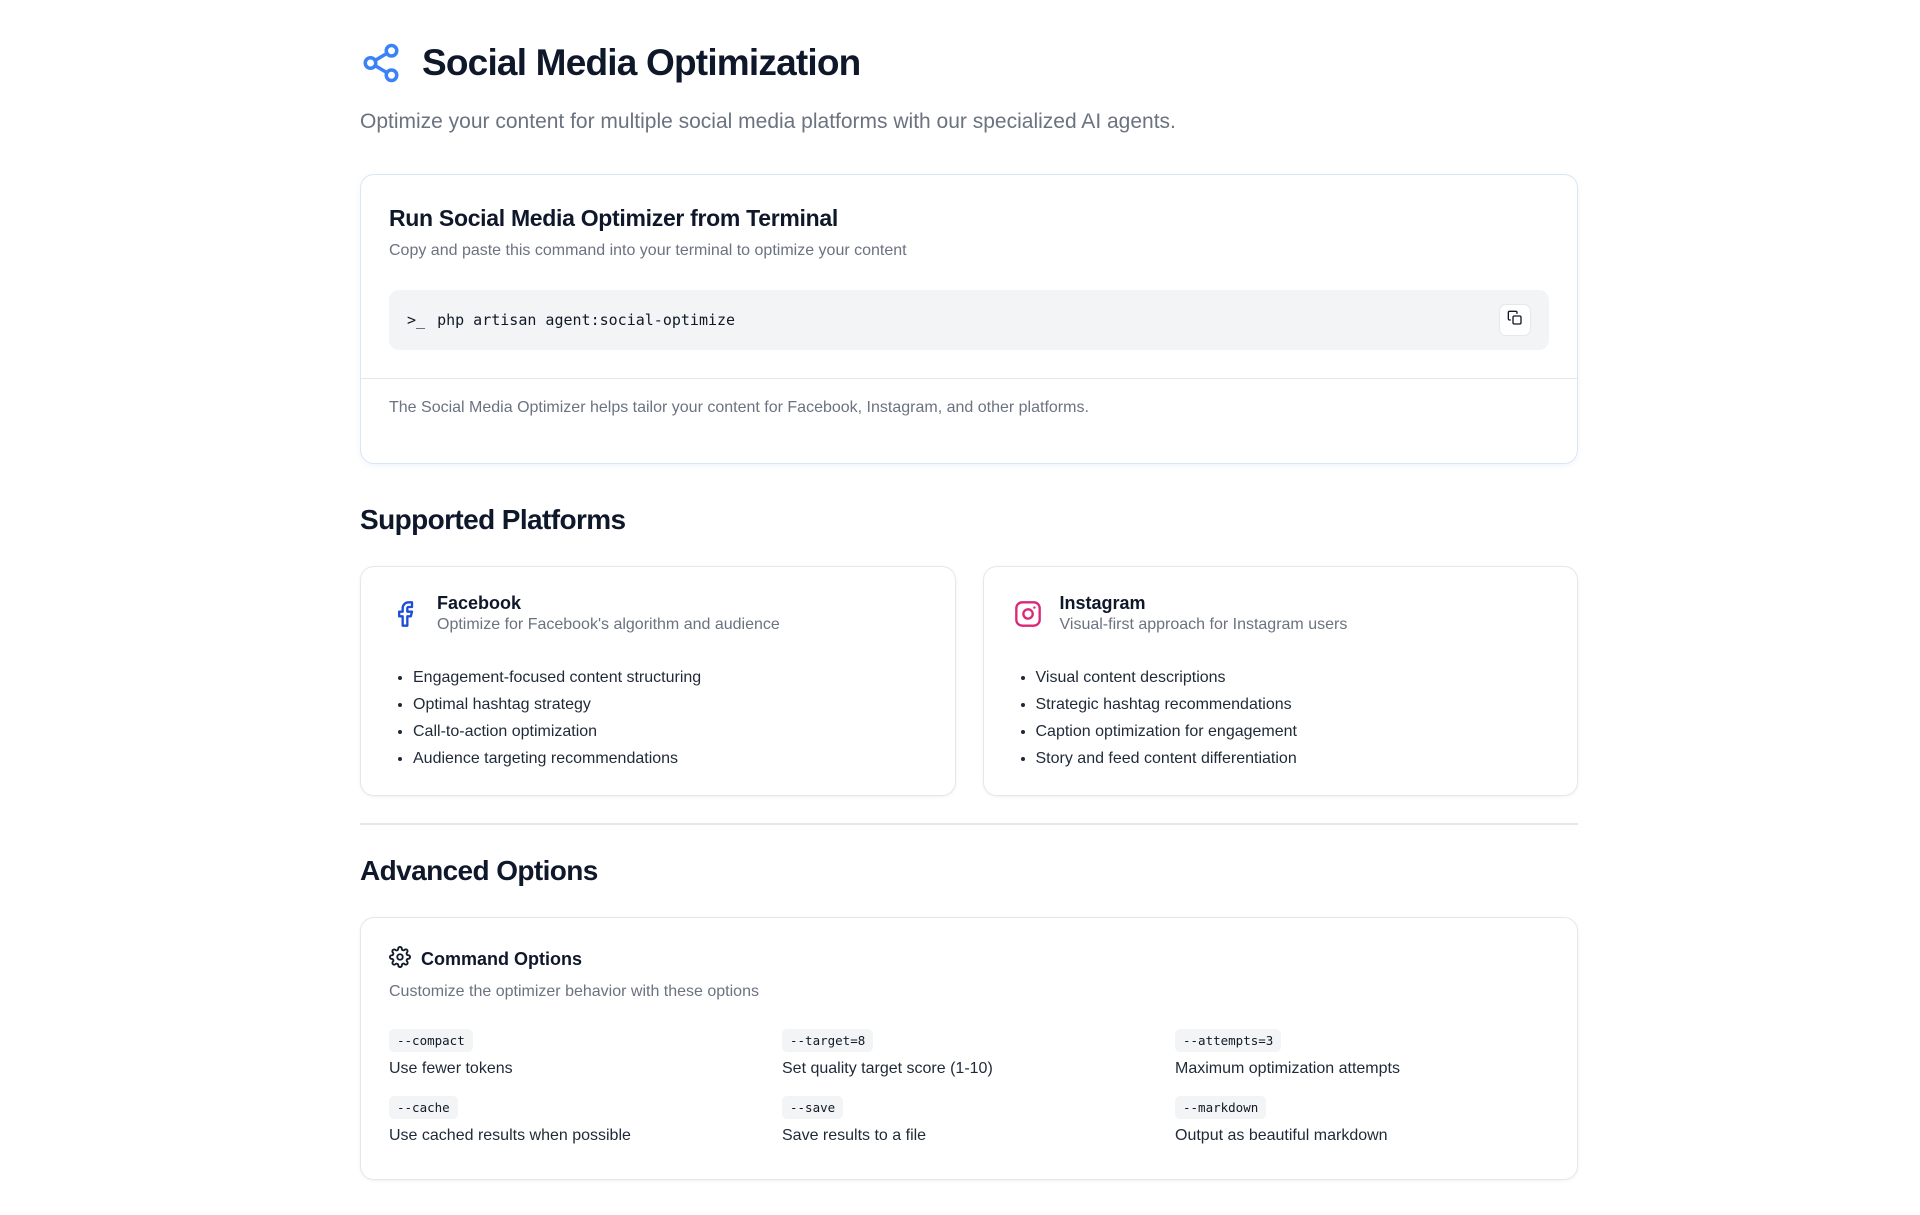  What do you see at coordinates (1293, 677) in the screenshot?
I see `list-item: Visual content descriptions` at bounding box center [1293, 677].